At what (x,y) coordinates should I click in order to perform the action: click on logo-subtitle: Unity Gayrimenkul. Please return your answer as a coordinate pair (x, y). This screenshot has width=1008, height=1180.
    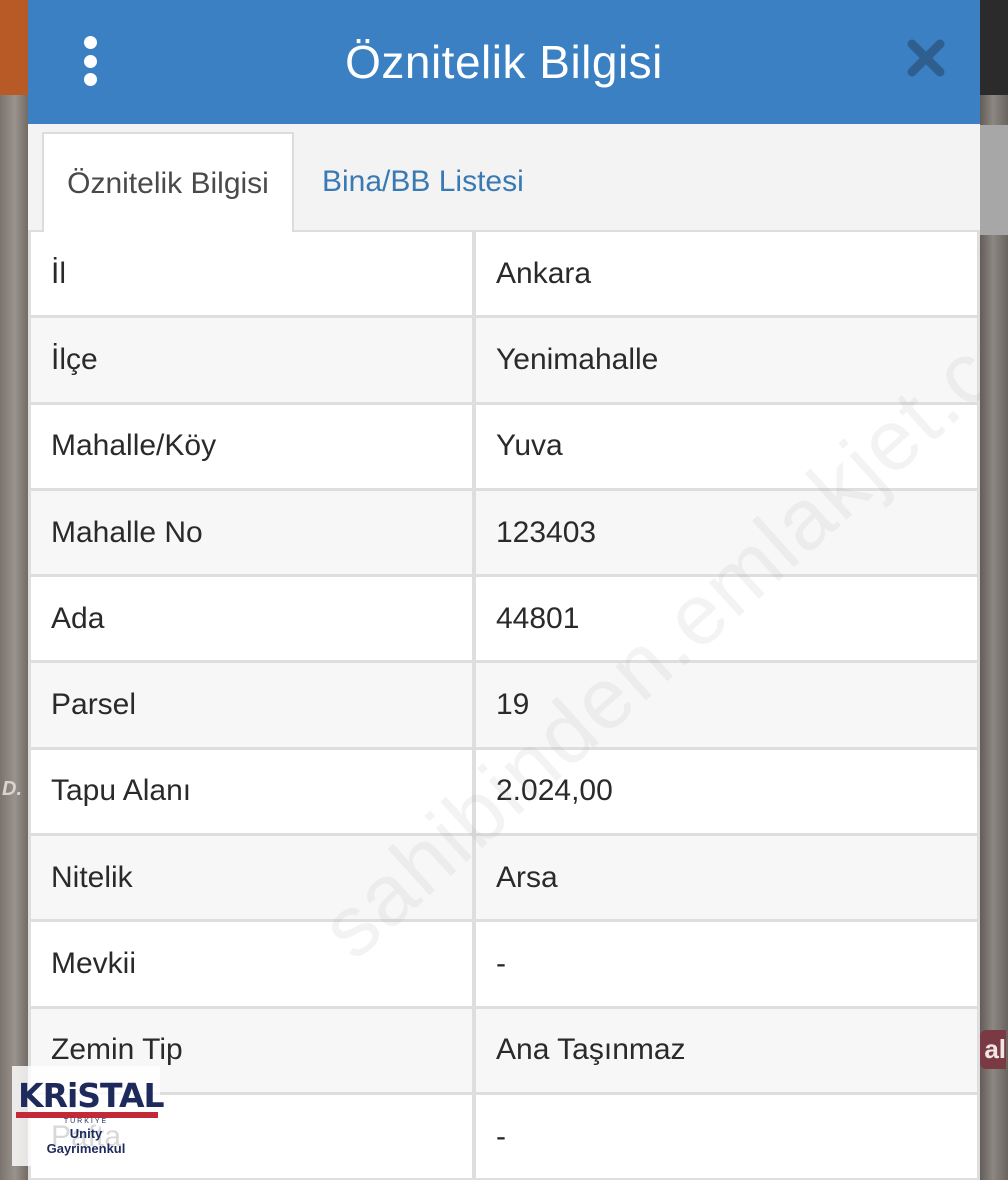
    Looking at the image, I should click on (86, 1141).